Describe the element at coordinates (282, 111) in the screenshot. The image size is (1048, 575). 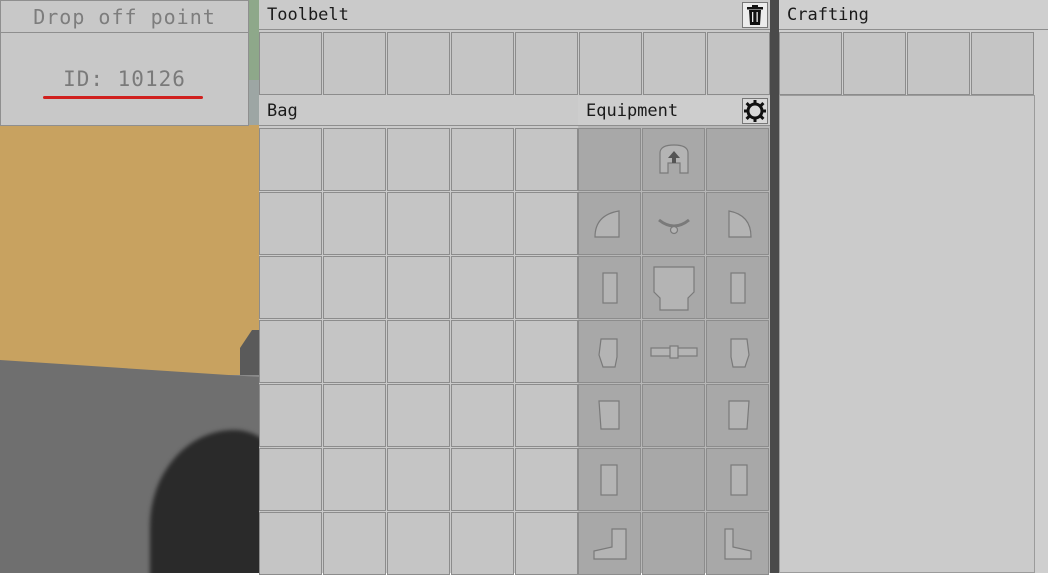
I see `bag-title: Bag` at that location.